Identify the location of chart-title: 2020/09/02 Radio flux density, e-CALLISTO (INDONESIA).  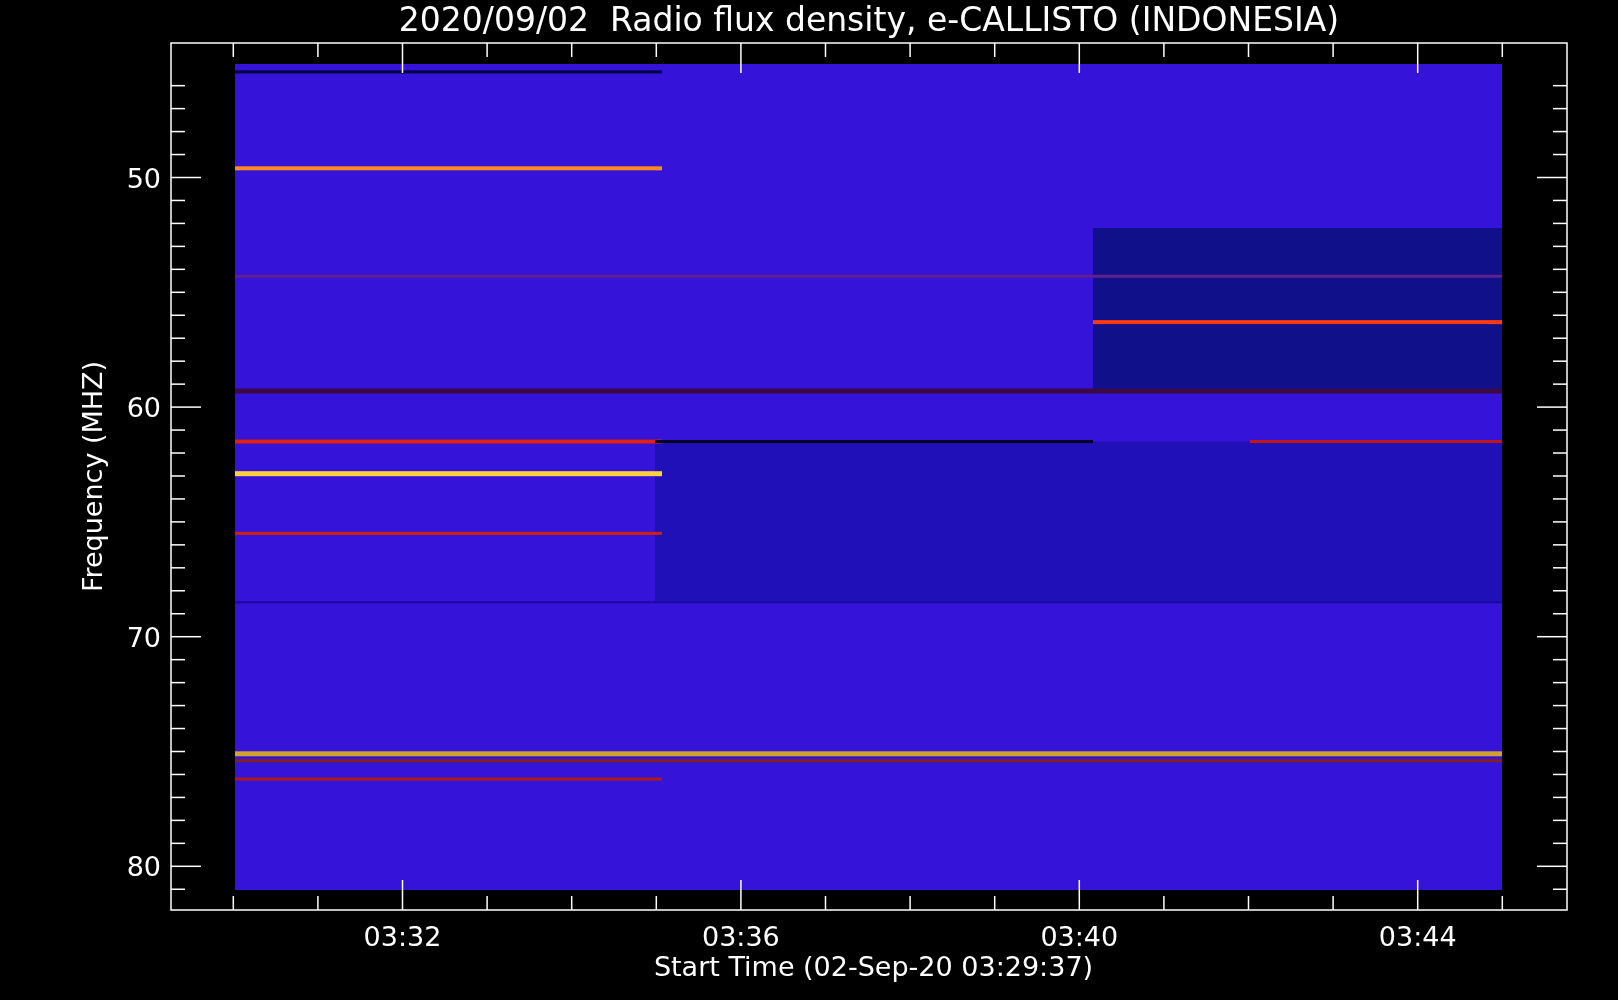
(869, 19).